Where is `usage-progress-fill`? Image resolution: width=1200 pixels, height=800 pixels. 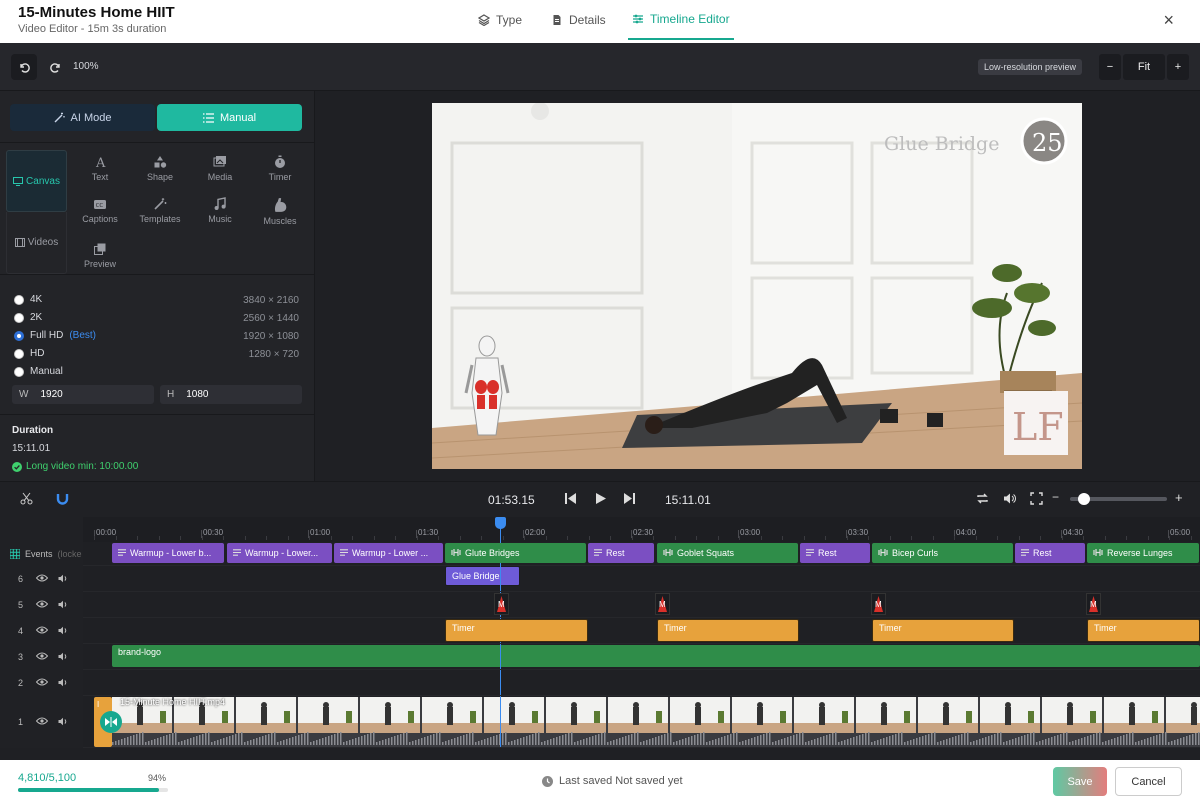 usage-progress-fill is located at coordinates (88, 790).